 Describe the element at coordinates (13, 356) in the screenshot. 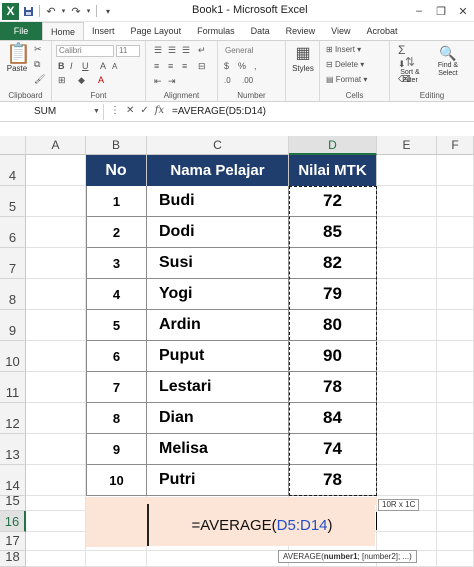

I see `row-header-10: 10` at that location.